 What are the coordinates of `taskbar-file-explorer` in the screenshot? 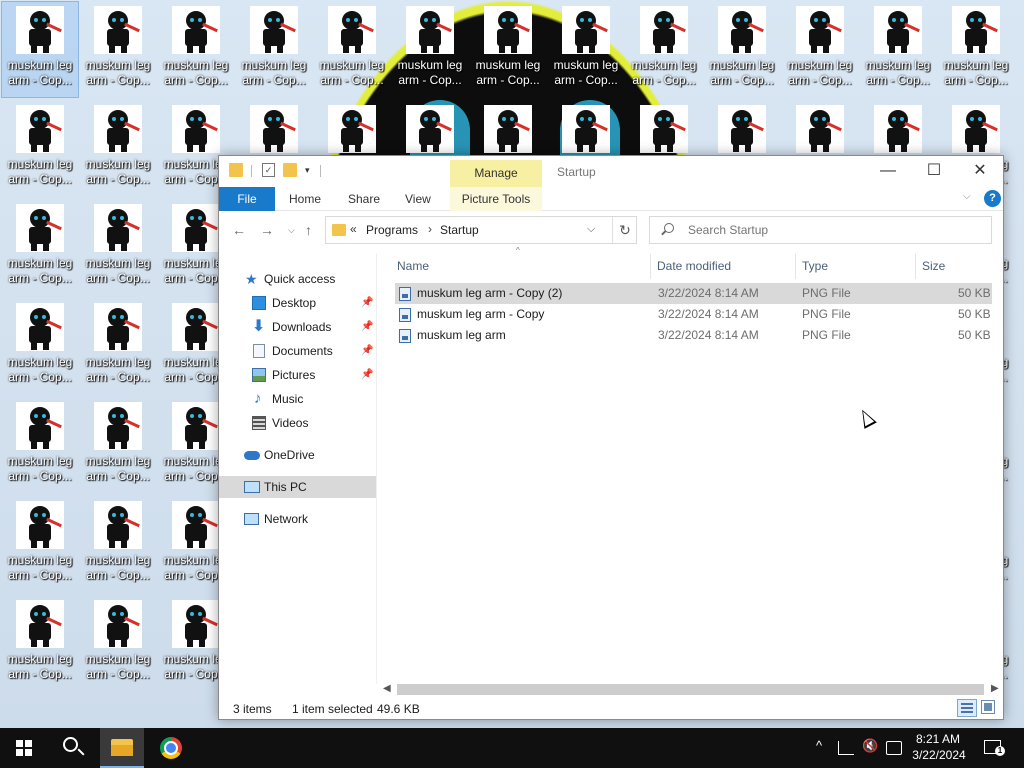 It's located at (122, 748).